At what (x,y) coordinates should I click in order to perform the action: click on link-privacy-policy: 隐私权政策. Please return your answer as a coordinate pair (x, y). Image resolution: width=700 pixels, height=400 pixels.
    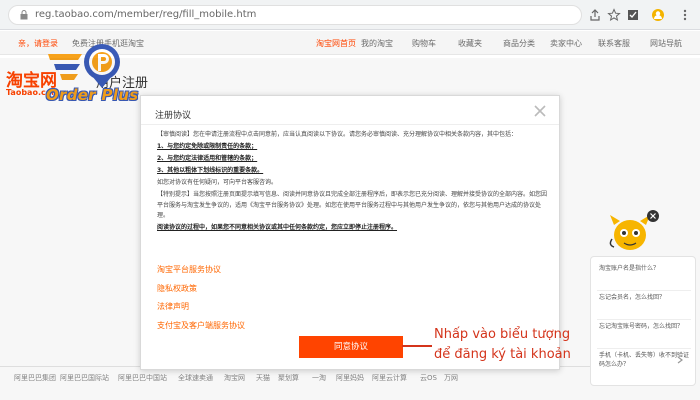
    Looking at the image, I should click on (307, 288).